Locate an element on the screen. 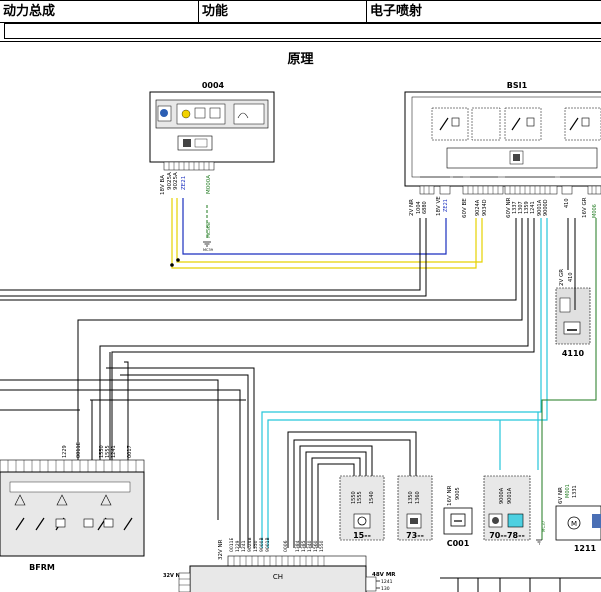 This screenshot has width=601, height=592. svg-text: 16V GR is located at coordinates (585, 207).